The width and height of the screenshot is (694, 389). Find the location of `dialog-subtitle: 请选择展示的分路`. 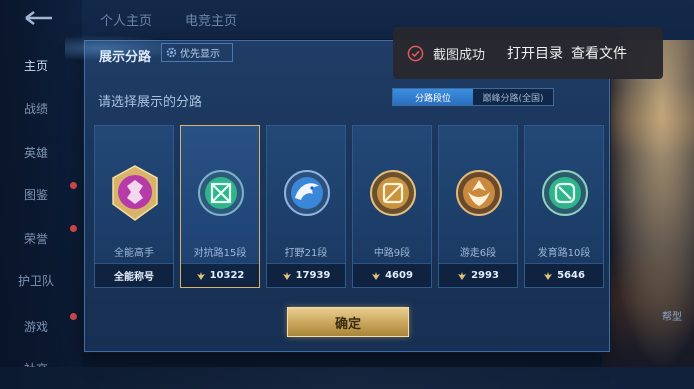

dialog-subtitle: 请选择展示的分路 is located at coordinates (150, 102).